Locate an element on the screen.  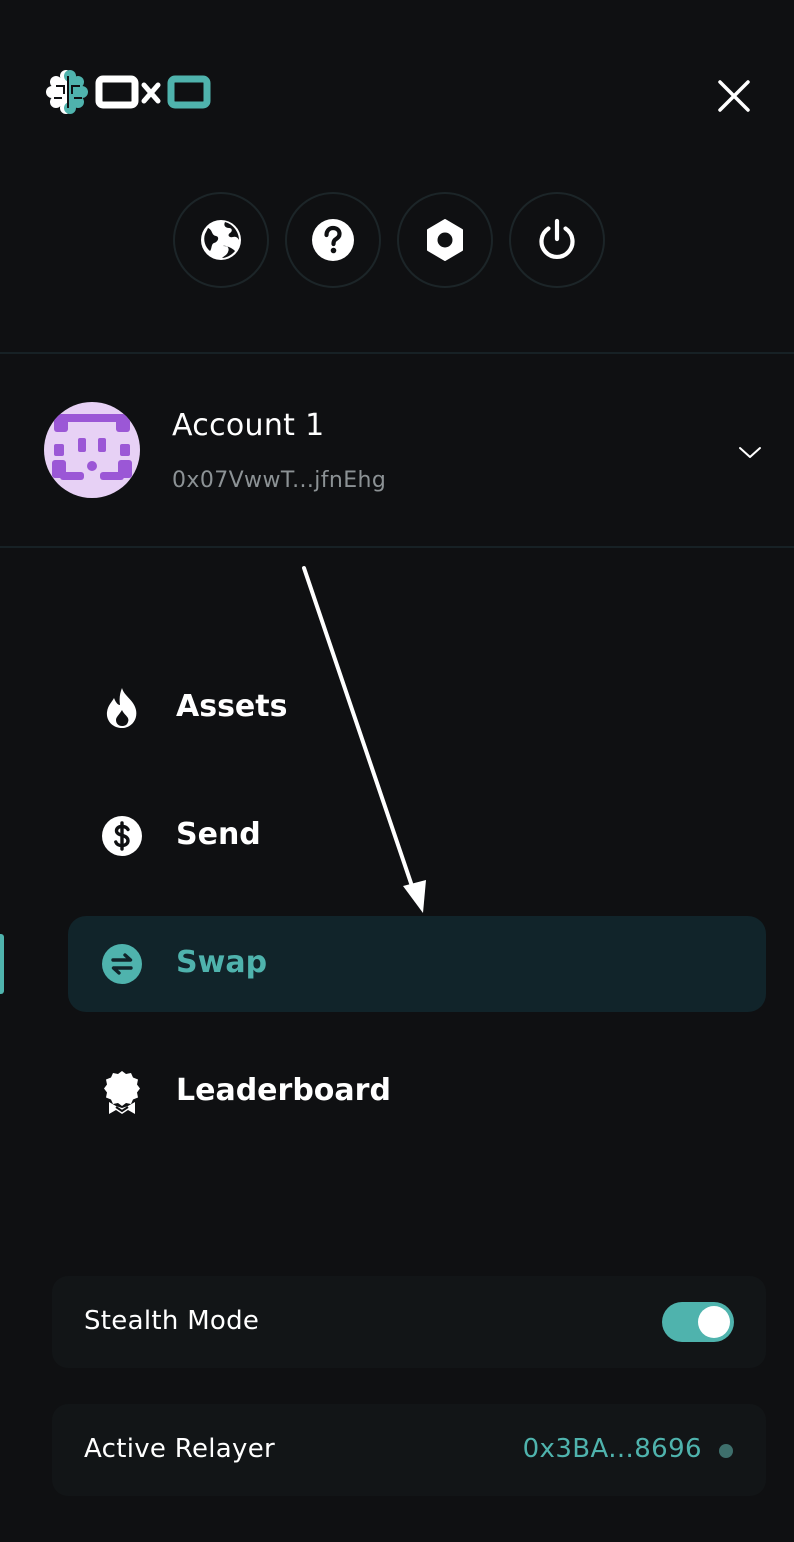
relayer-address: 0x3BA...8696 is located at coordinates (612, 1449).